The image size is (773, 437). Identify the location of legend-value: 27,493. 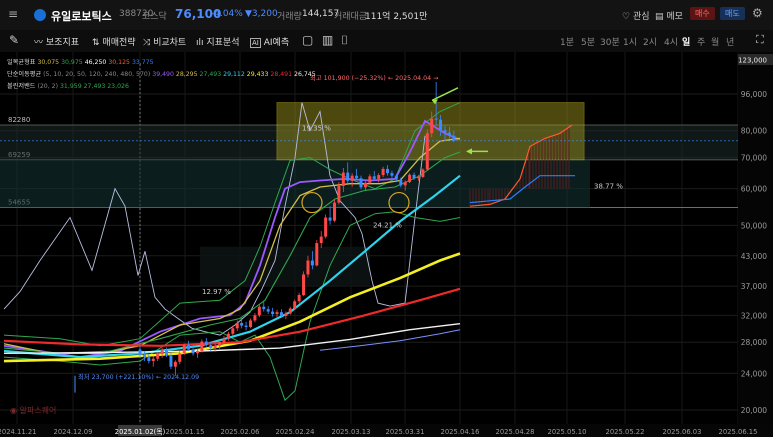
(96, 86).